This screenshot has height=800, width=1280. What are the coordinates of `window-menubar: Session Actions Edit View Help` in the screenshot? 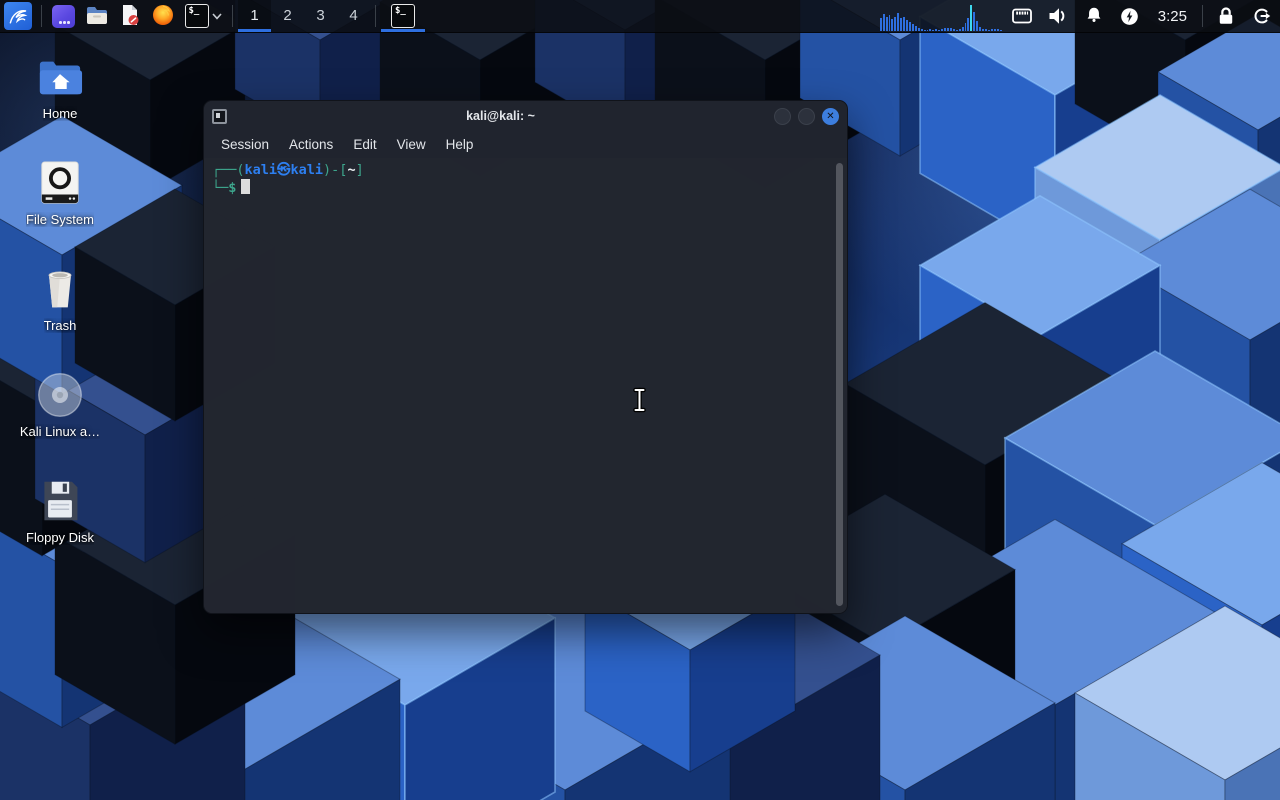 It's located at (525, 144).